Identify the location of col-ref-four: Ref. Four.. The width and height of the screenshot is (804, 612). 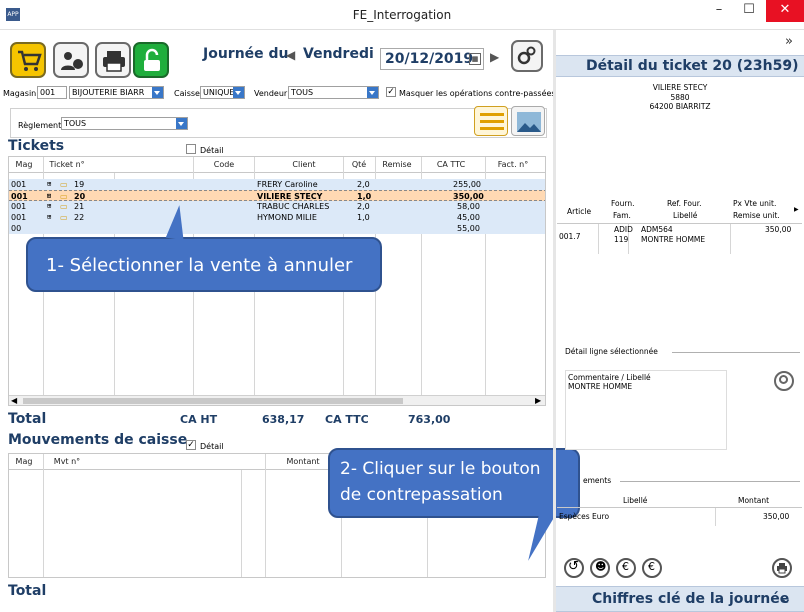
(684, 203).